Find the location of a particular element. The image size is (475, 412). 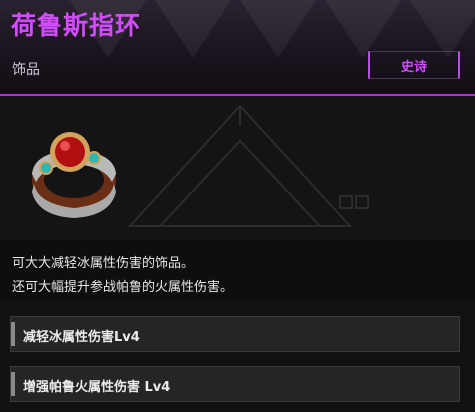

ring-icon is located at coordinates (74, 175).